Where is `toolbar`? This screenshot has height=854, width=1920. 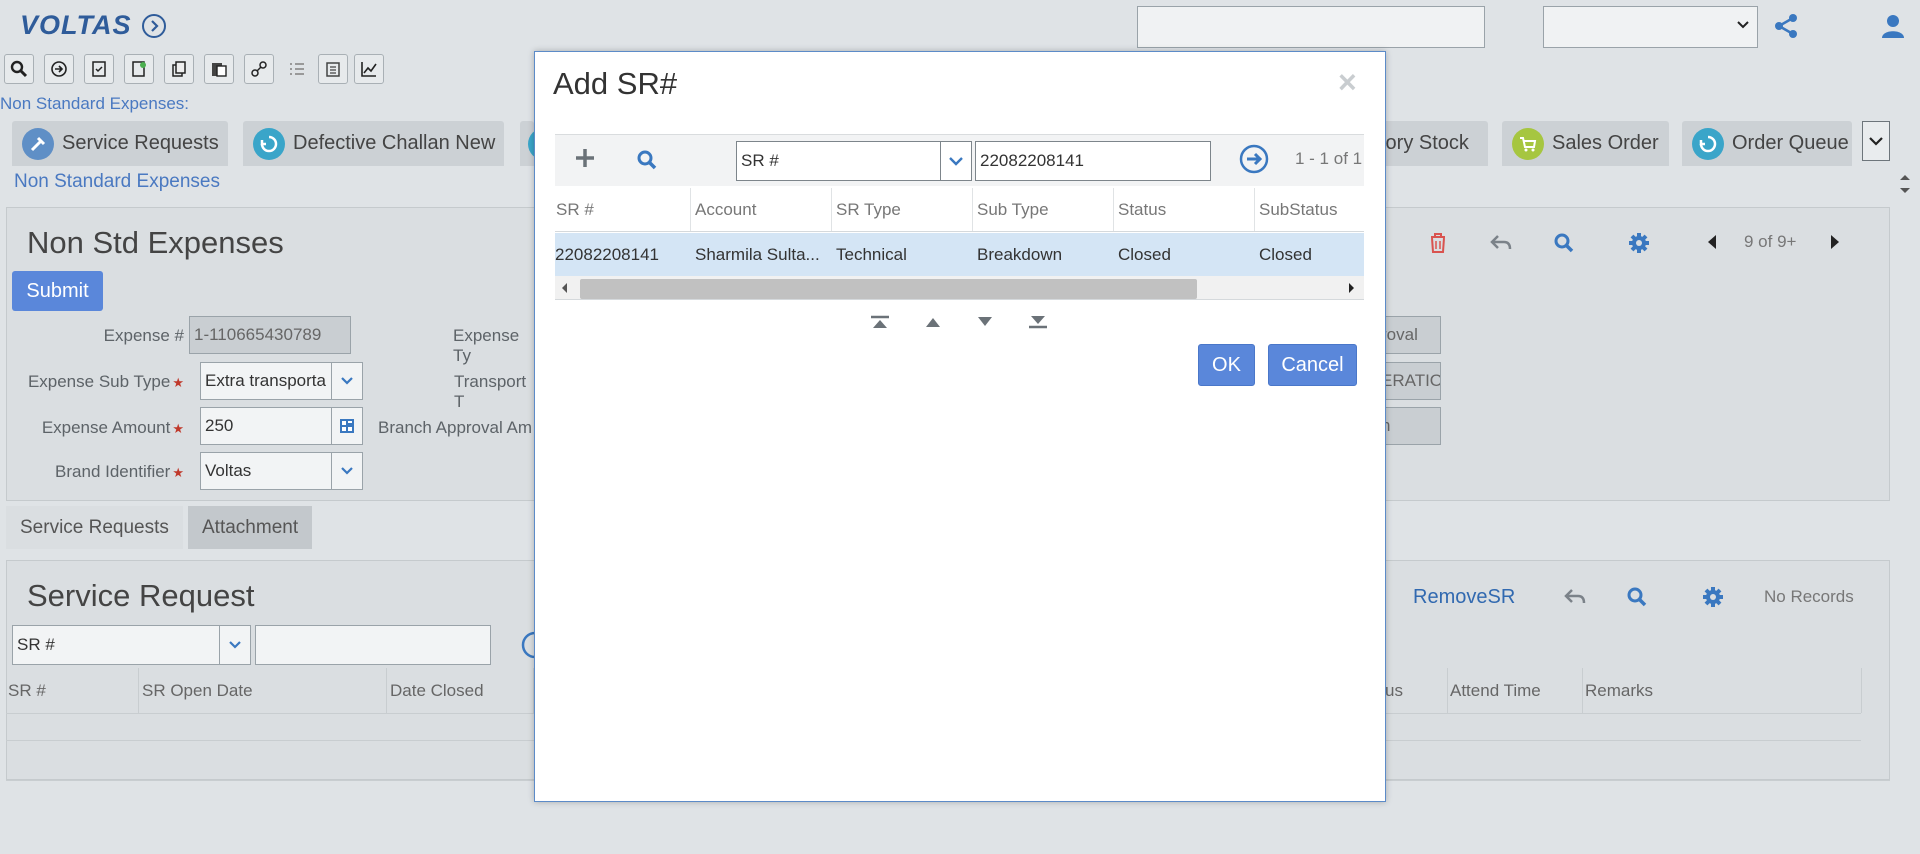 toolbar is located at coordinates (200, 70).